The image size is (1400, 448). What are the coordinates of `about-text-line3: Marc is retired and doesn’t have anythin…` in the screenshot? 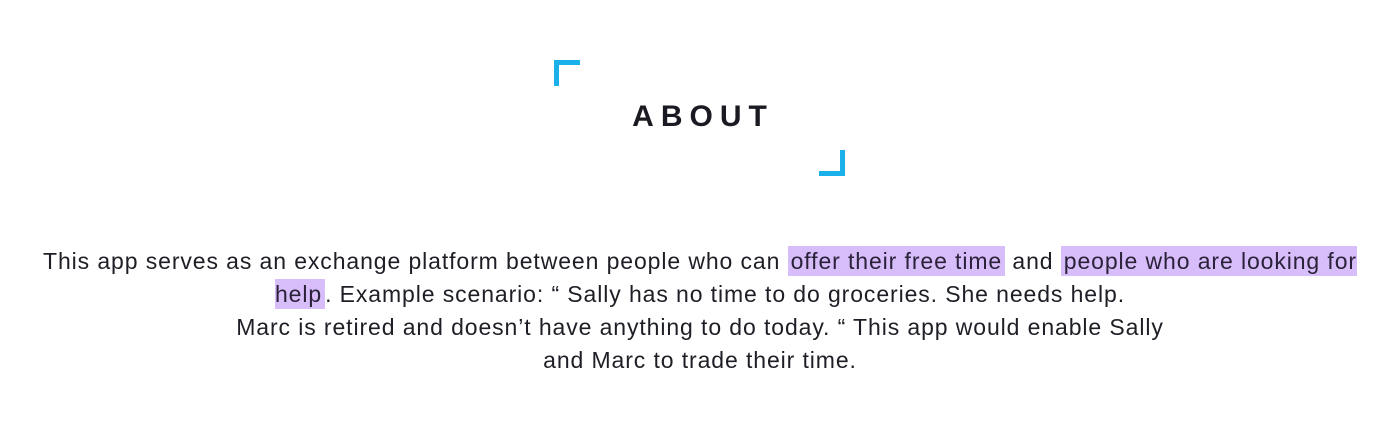 It's located at (700, 327).